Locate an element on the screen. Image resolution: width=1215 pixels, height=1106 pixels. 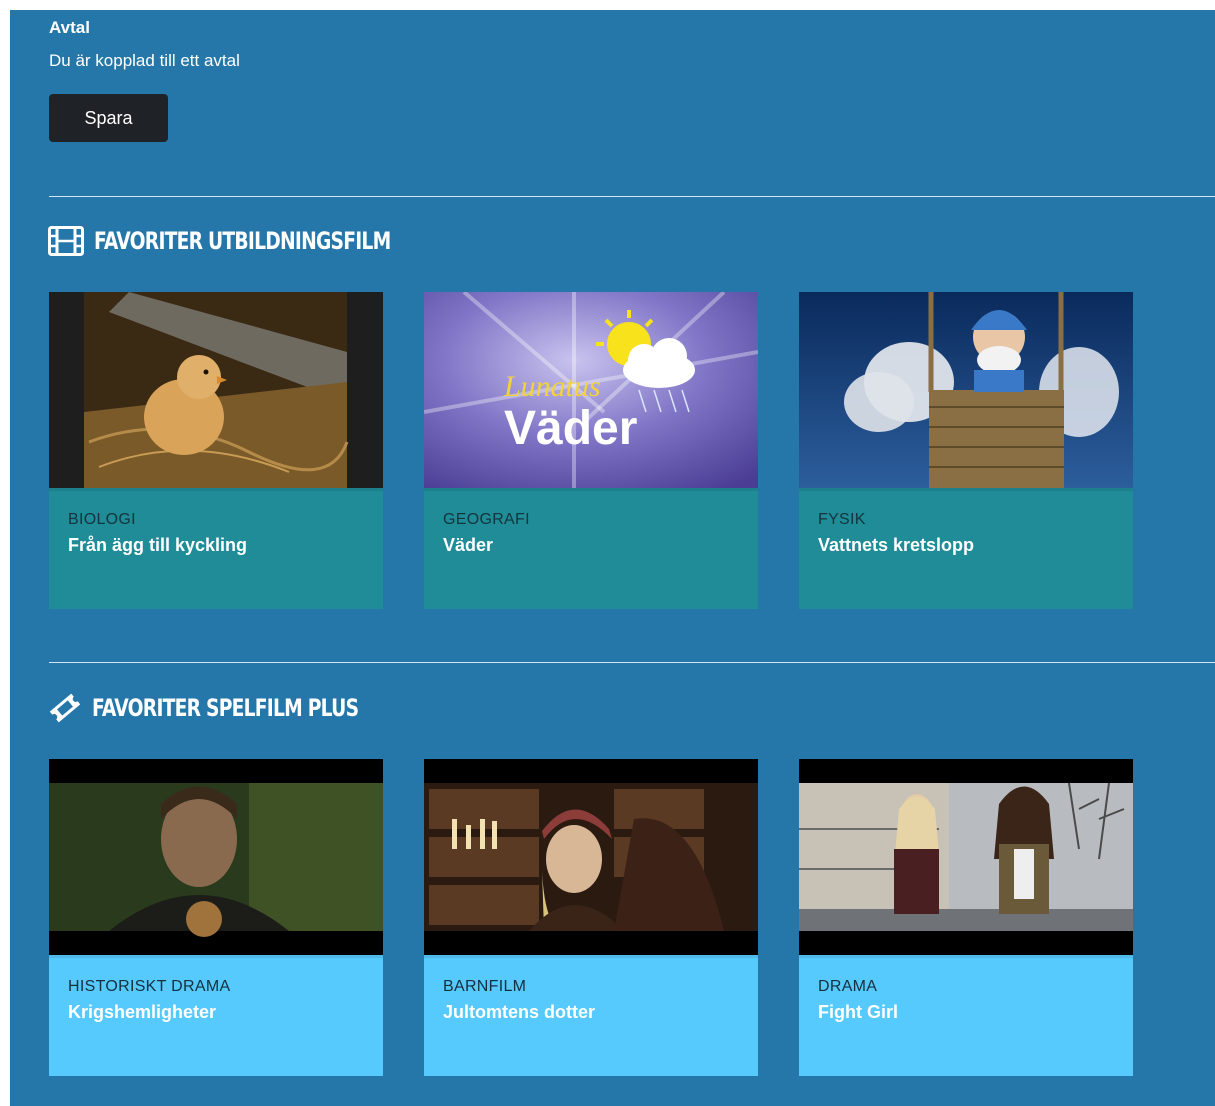
ticket-icon is located at coordinates (65, 708).